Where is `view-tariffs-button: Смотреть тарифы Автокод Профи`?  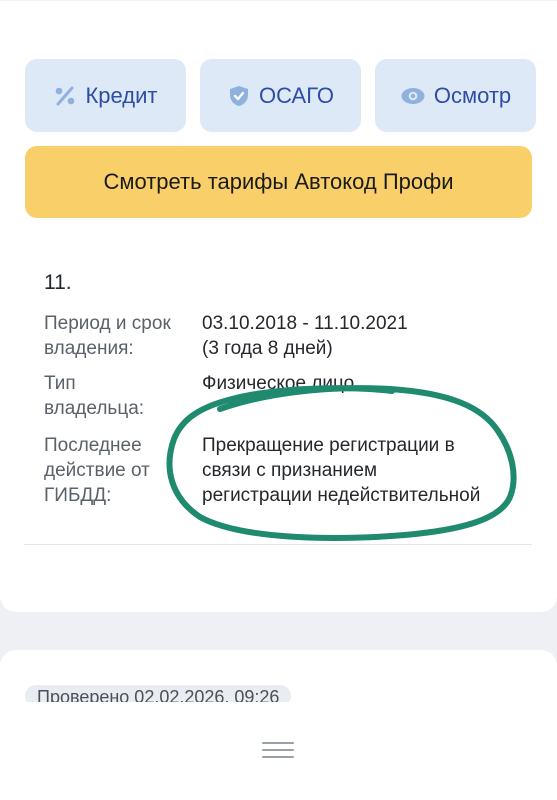 view-tariffs-button: Смотреть тарифы Автокод Профи is located at coordinates (278, 182).